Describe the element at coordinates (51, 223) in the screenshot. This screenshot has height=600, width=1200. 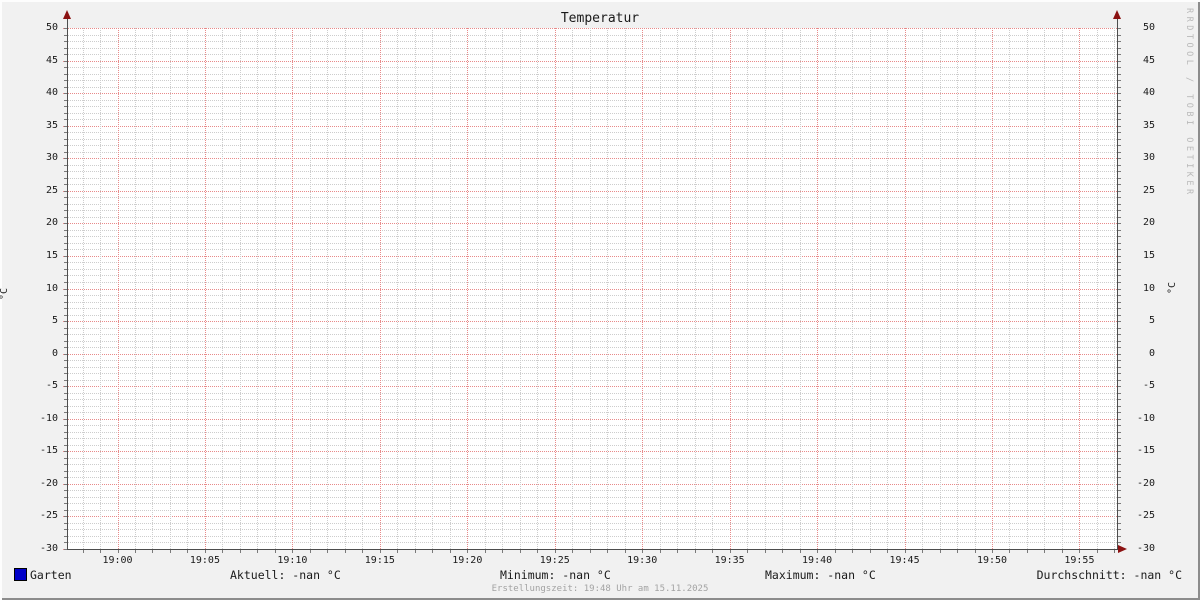
I see `y-tick-label-left: 20` at that location.